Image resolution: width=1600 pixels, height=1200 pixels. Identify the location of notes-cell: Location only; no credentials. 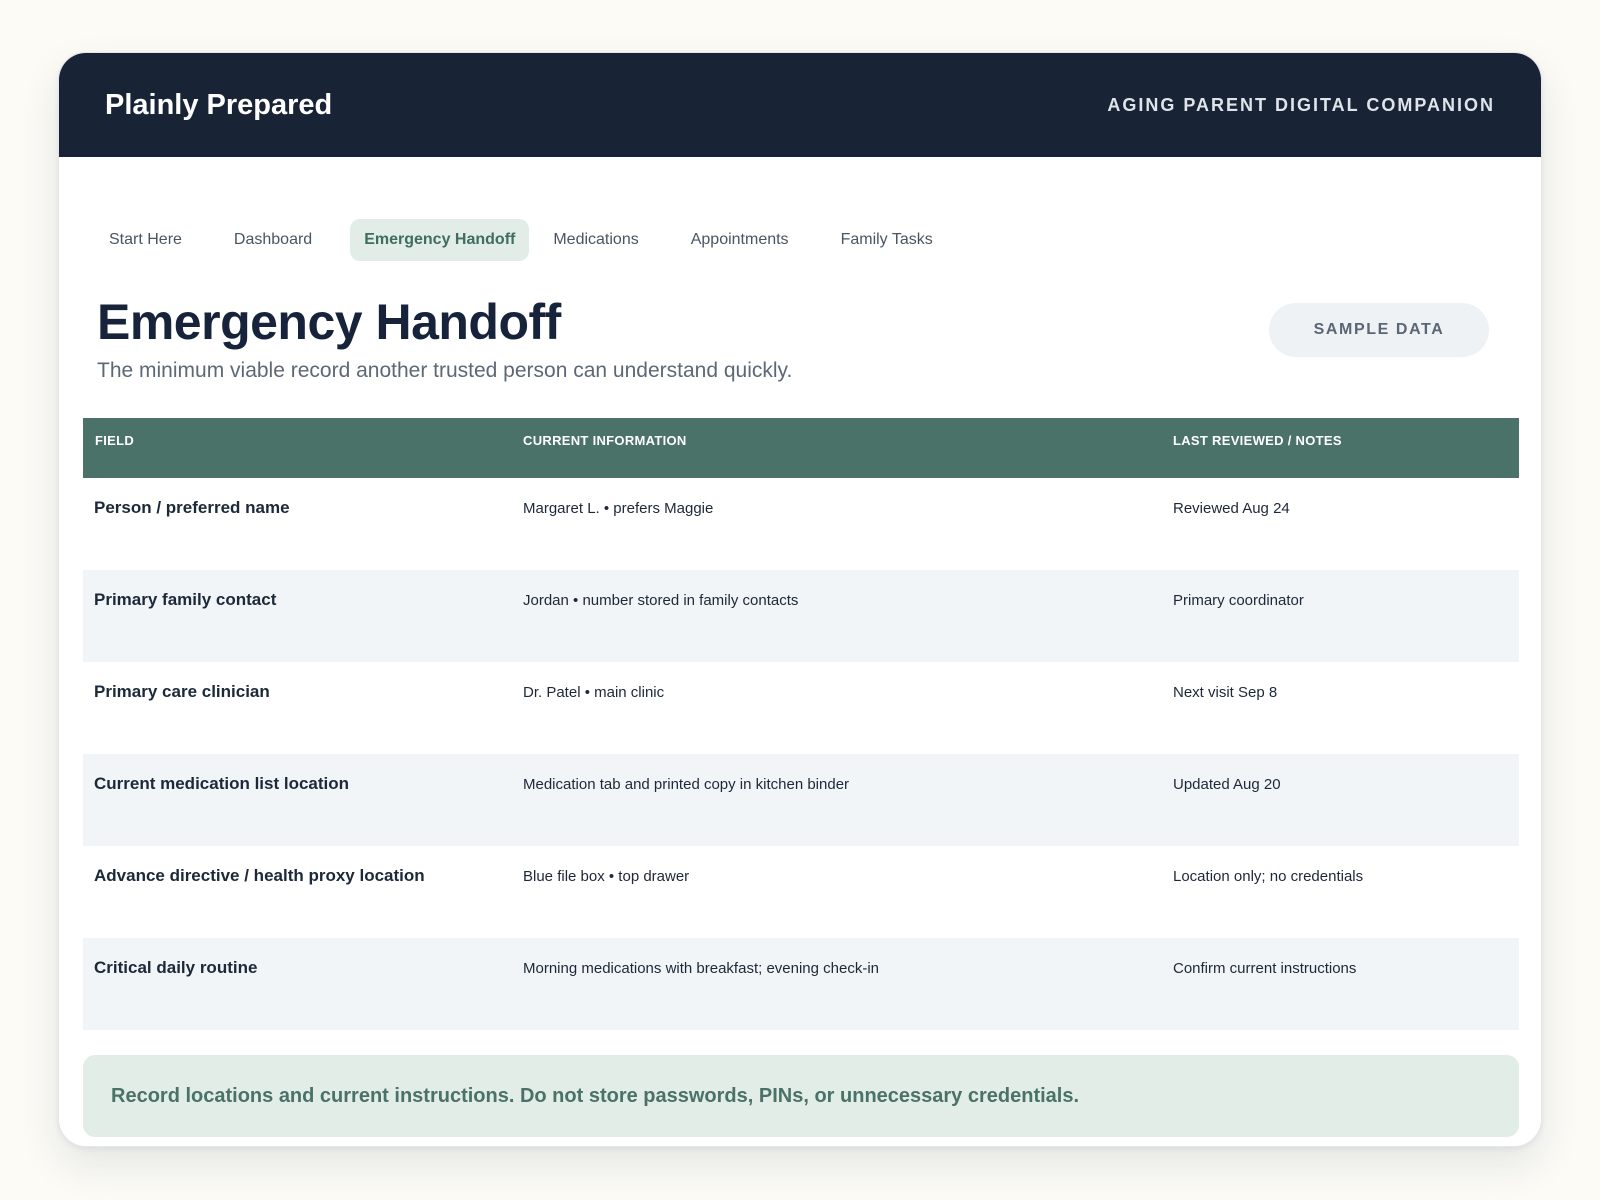
(1268, 876).